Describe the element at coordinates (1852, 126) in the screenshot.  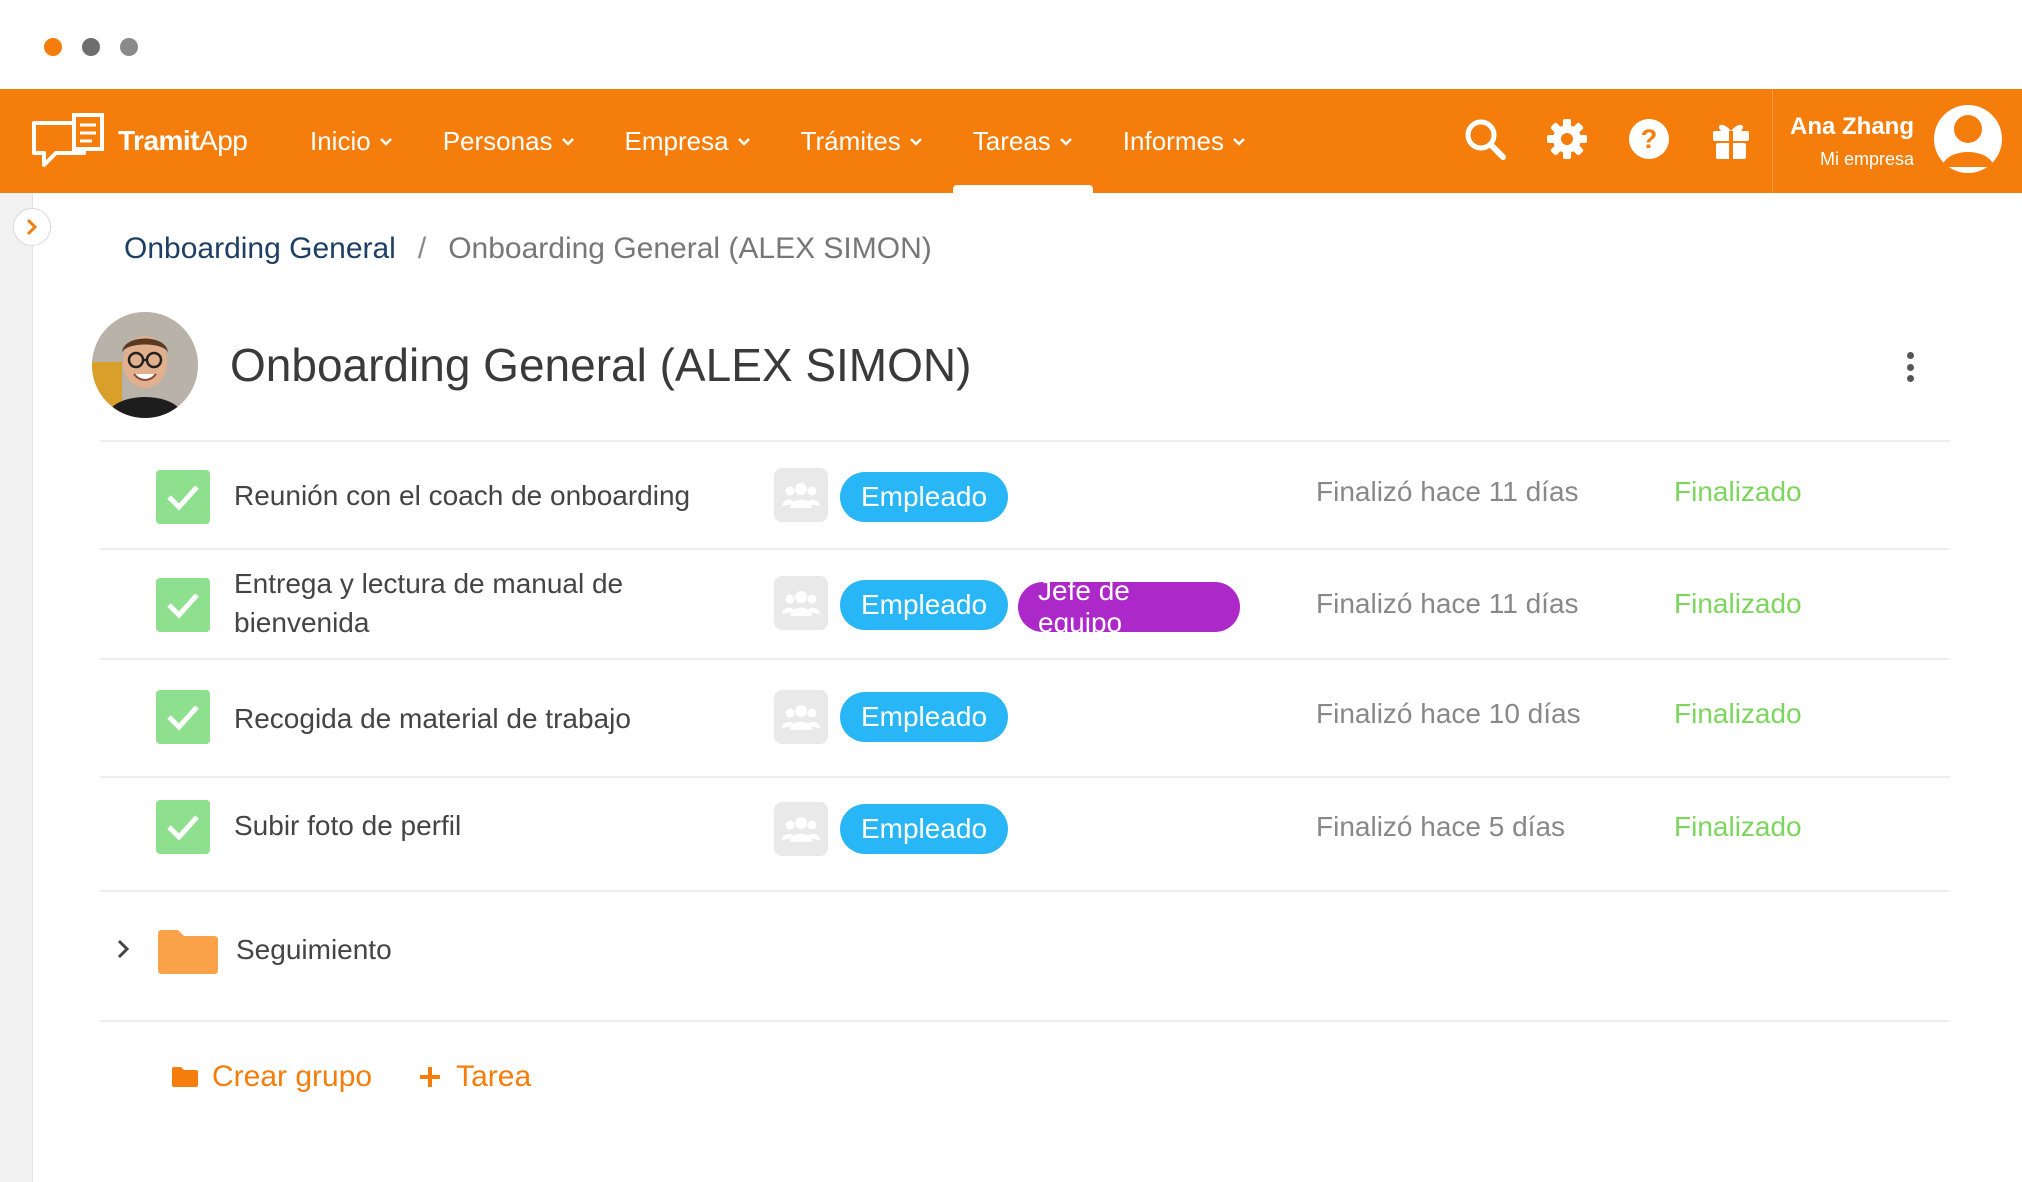
I see `user-name: Ana Zhang` at that location.